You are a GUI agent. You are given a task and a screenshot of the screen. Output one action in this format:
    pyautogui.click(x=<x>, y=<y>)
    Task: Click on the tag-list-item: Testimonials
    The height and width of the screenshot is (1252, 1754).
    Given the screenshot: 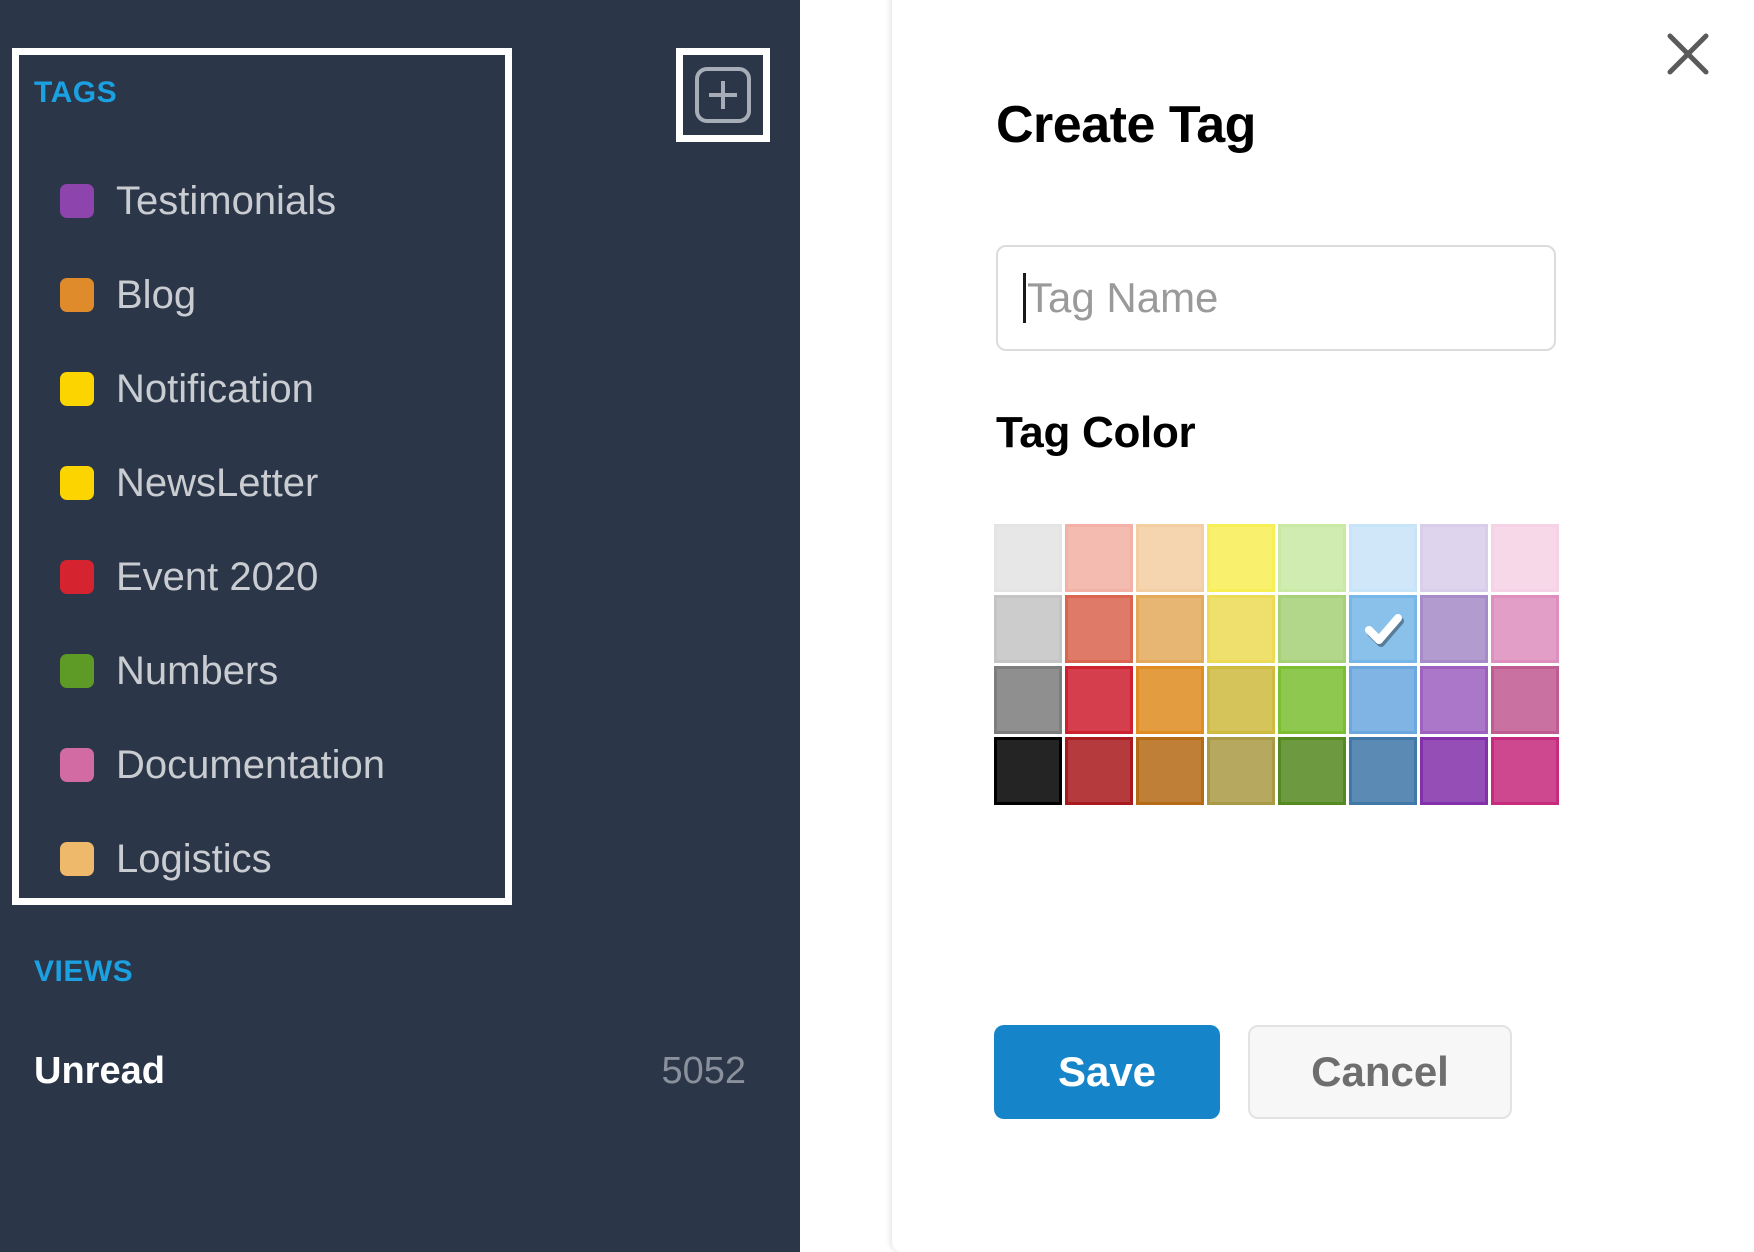 What is the action you would take?
    pyautogui.click(x=273, y=201)
    